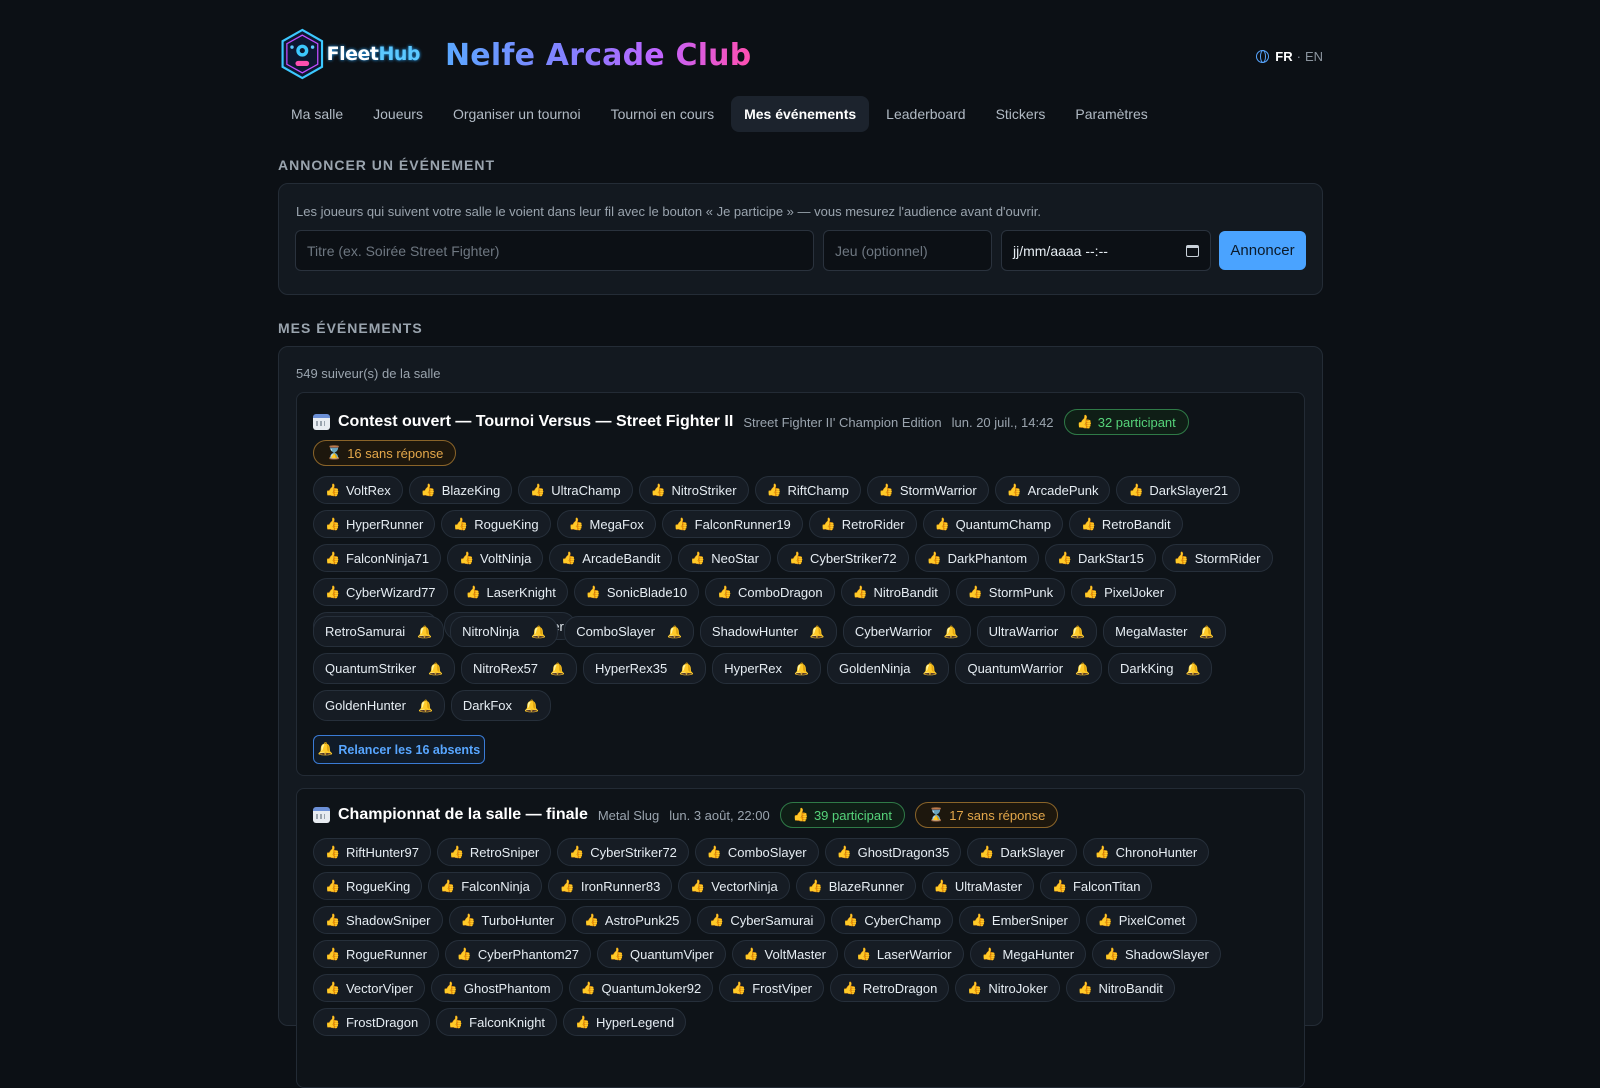  I want to click on no-reply-player-chip: GoldenHunter 🔔, so click(379, 705).